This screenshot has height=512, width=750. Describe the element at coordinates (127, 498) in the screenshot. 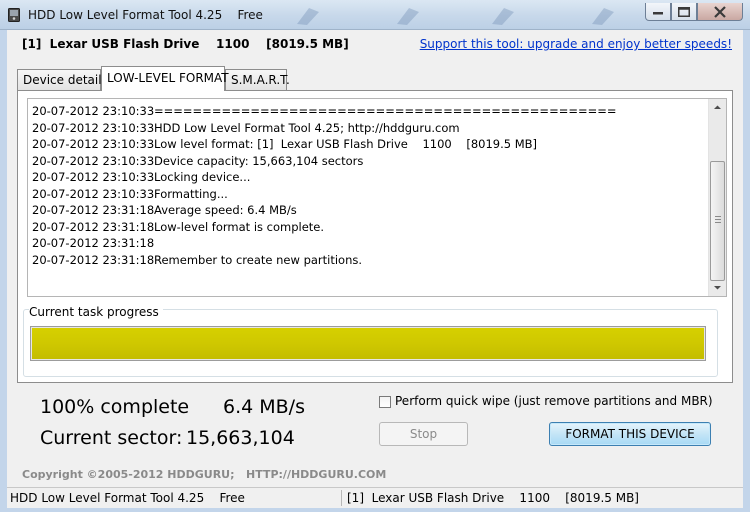

I see `status-app-version: HDD Low Level Format Tool 4.25 Free` at that location.